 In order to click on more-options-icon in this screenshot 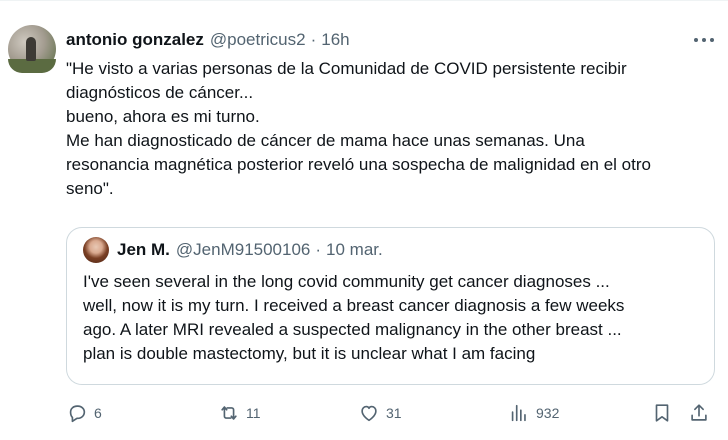, I will do `click(704, 40)`.